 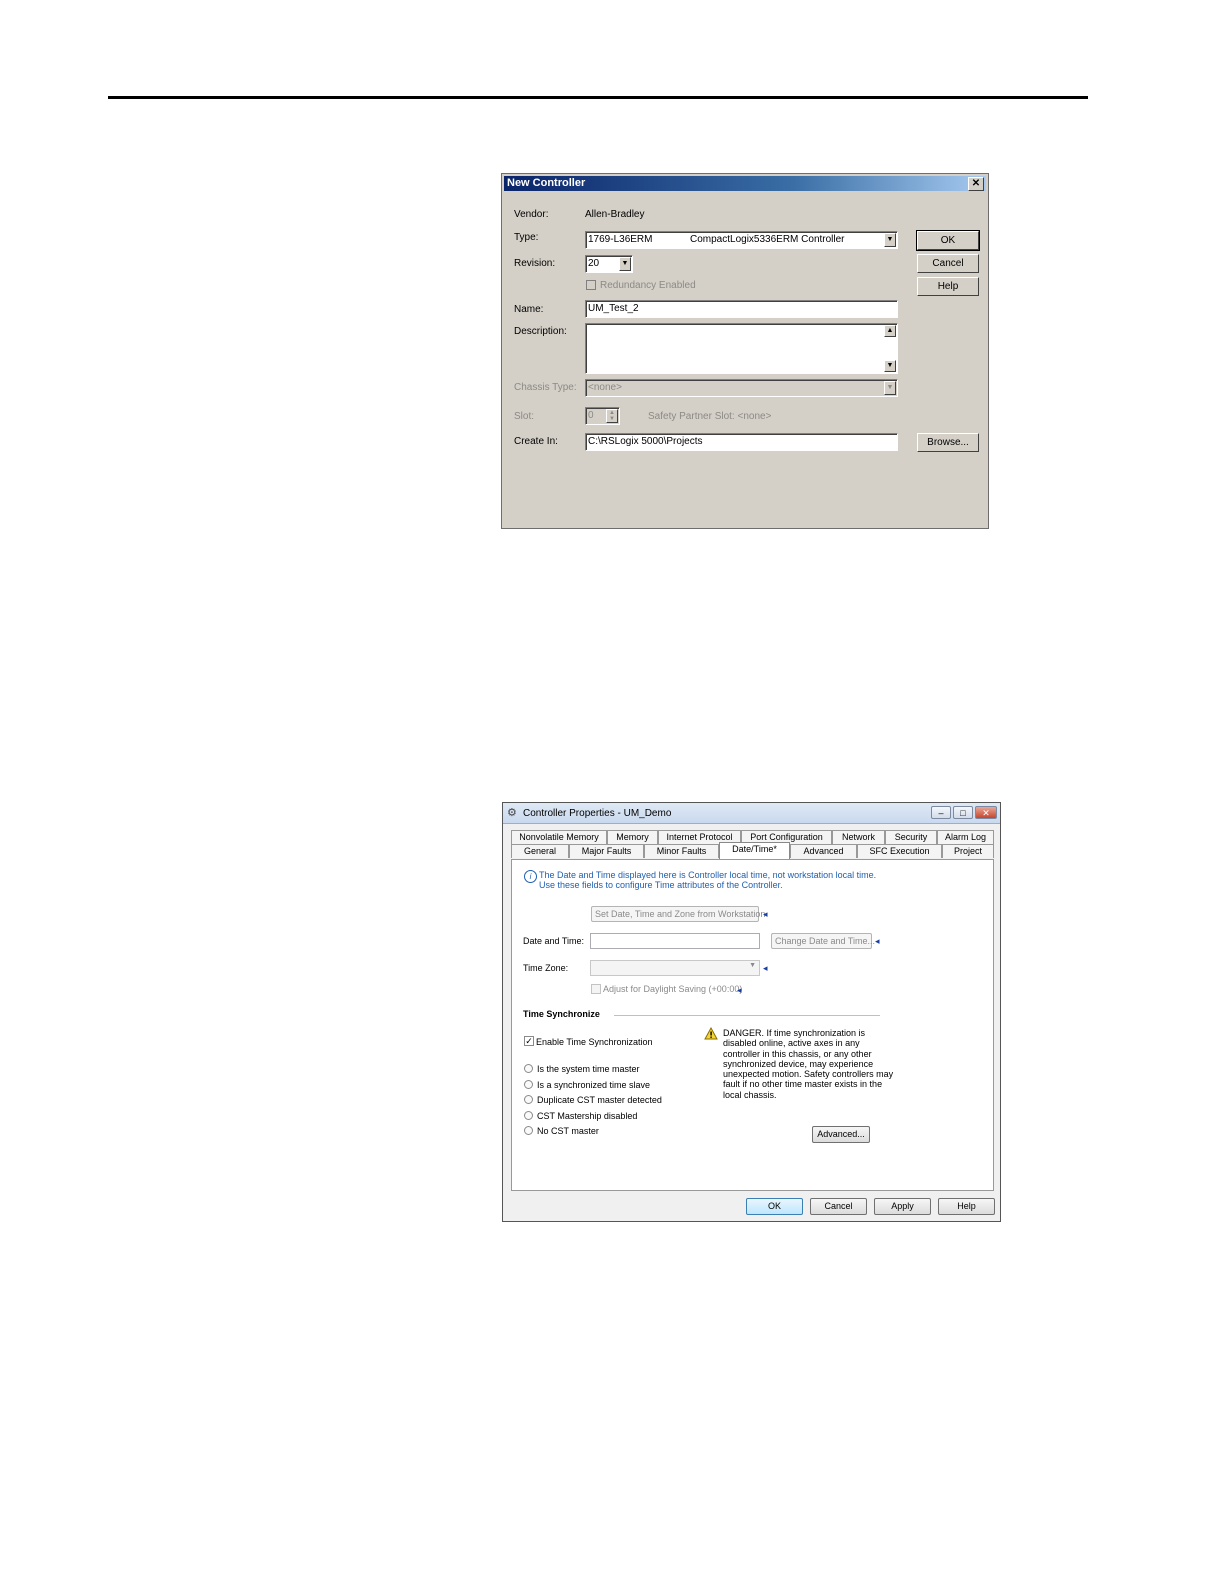 What do you see at coordinates (899, 851) in the screenshot?
I see `tab-sfc-execution: SFC Execution` at bounding box center [899, 851].